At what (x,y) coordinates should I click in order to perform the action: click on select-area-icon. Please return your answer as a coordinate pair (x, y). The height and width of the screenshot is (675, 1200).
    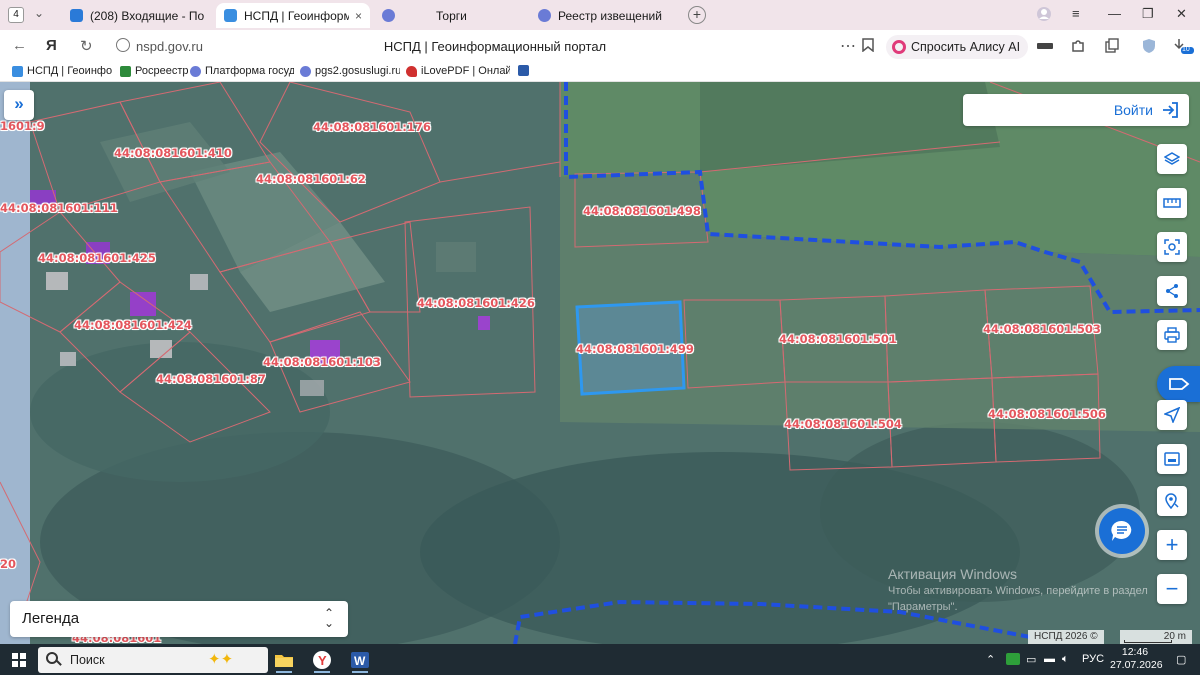
    Looking at the image, I should click on (1172, 247).